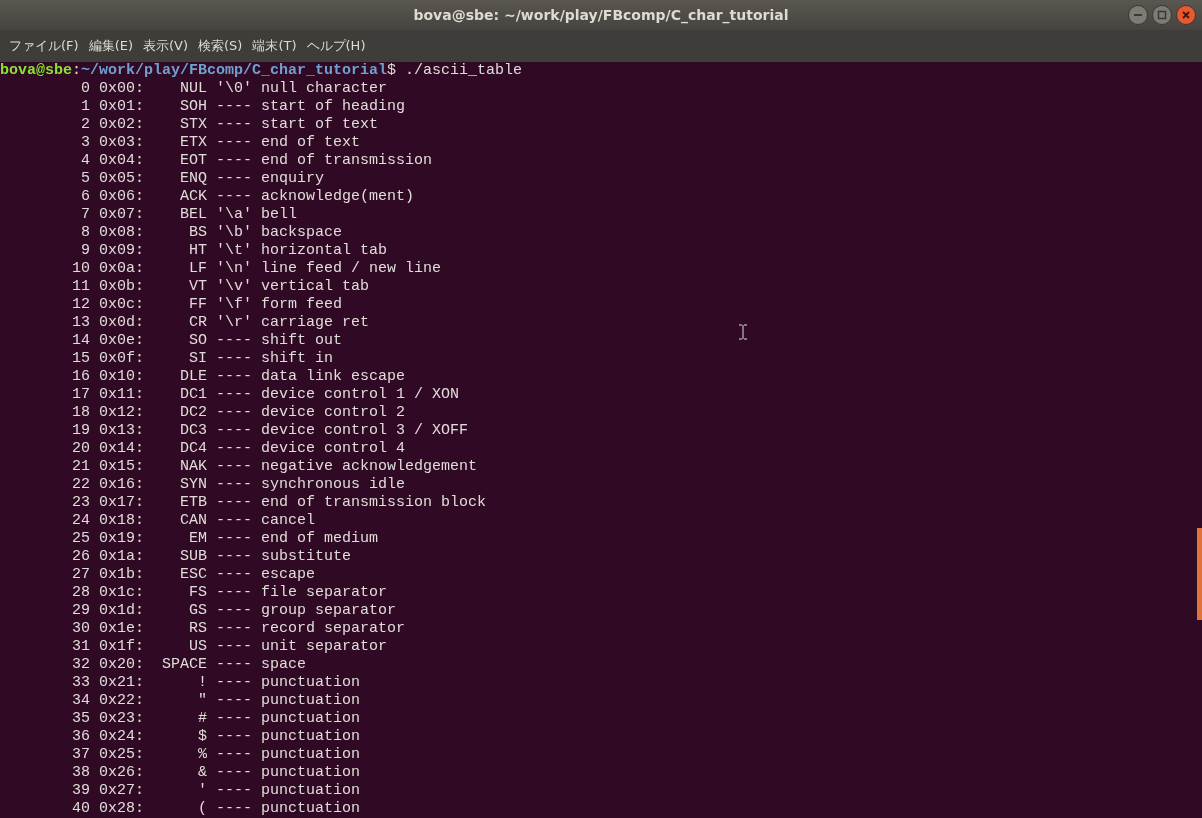  Describe the element at coordinates (234, 251) in the screenshot. I see `escape-text: '\t'` at that location.